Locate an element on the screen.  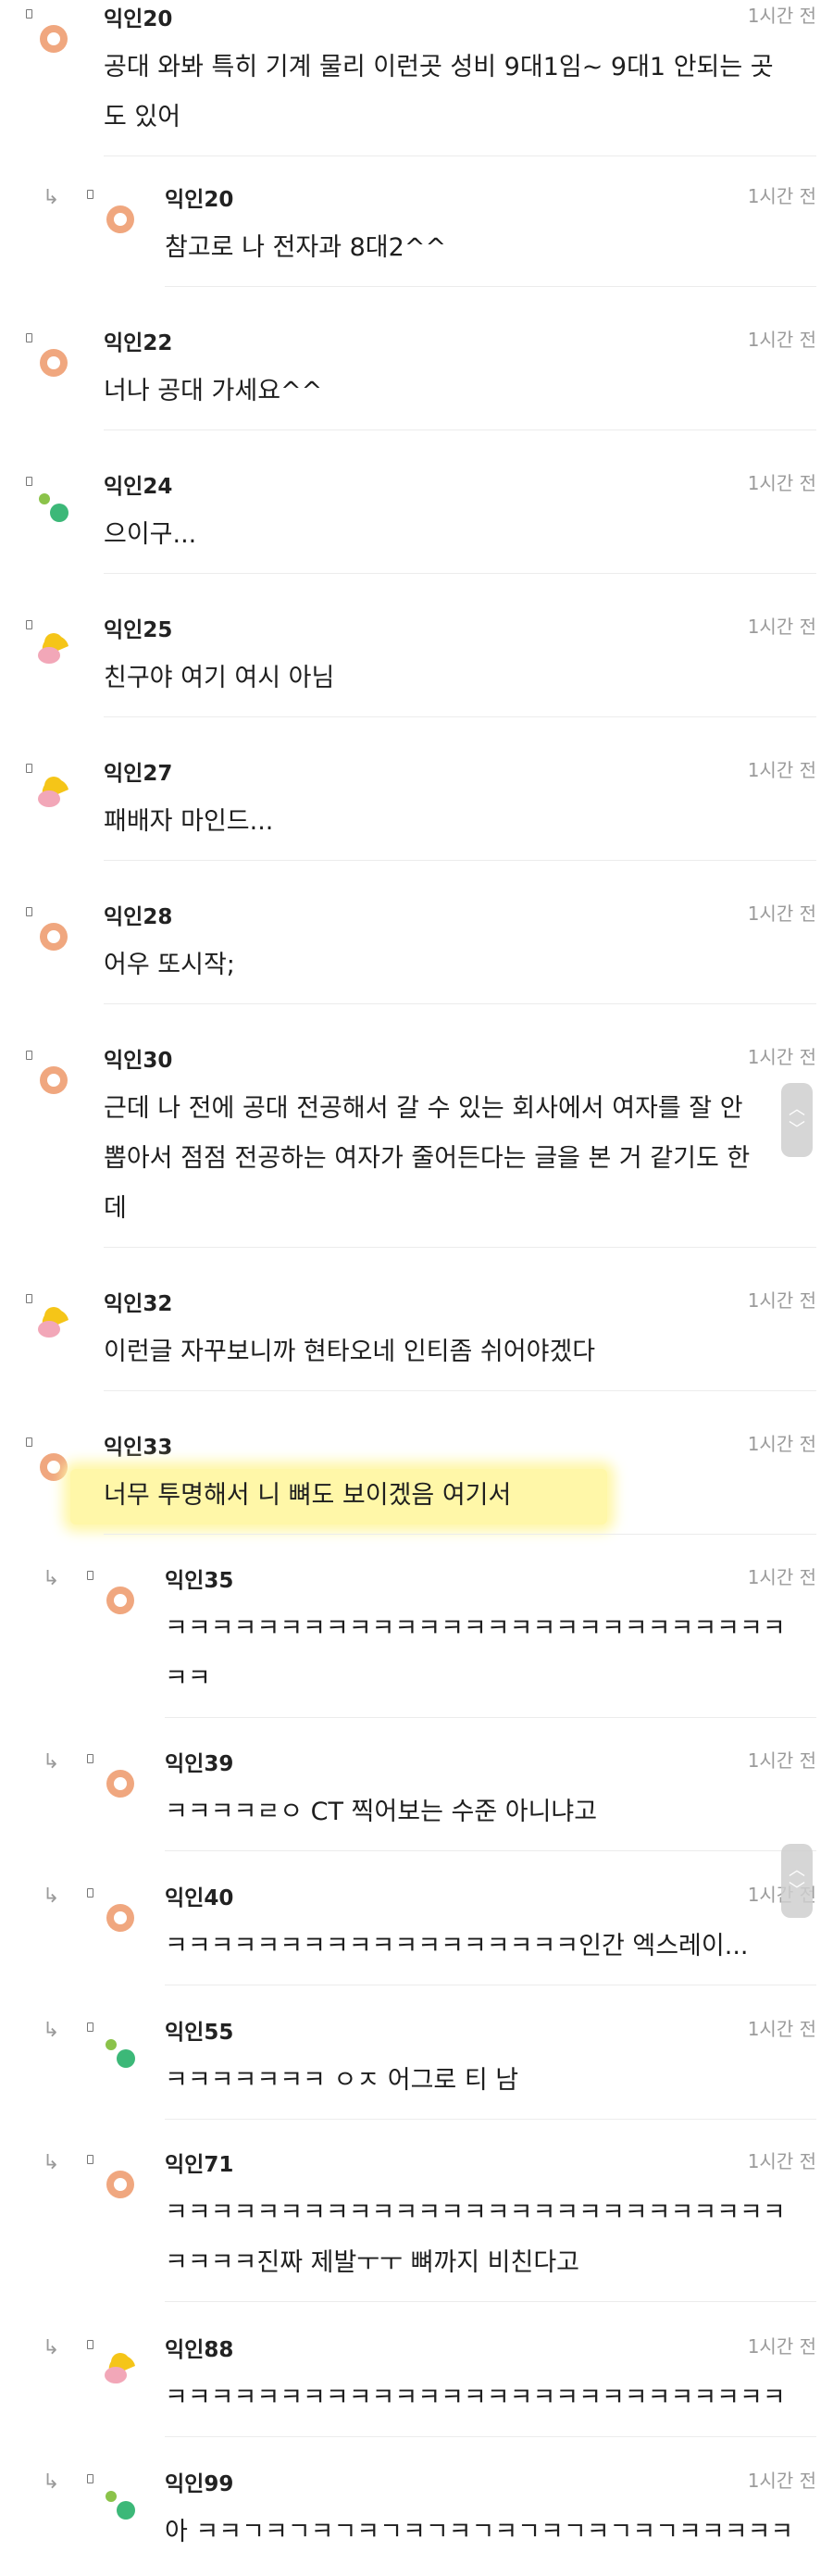
comment-text-line: 뽑아서 점점 전공하는 여자가 줄어든다는 글을 본 거 같기도 한 is located at coordinates (428, 1158).